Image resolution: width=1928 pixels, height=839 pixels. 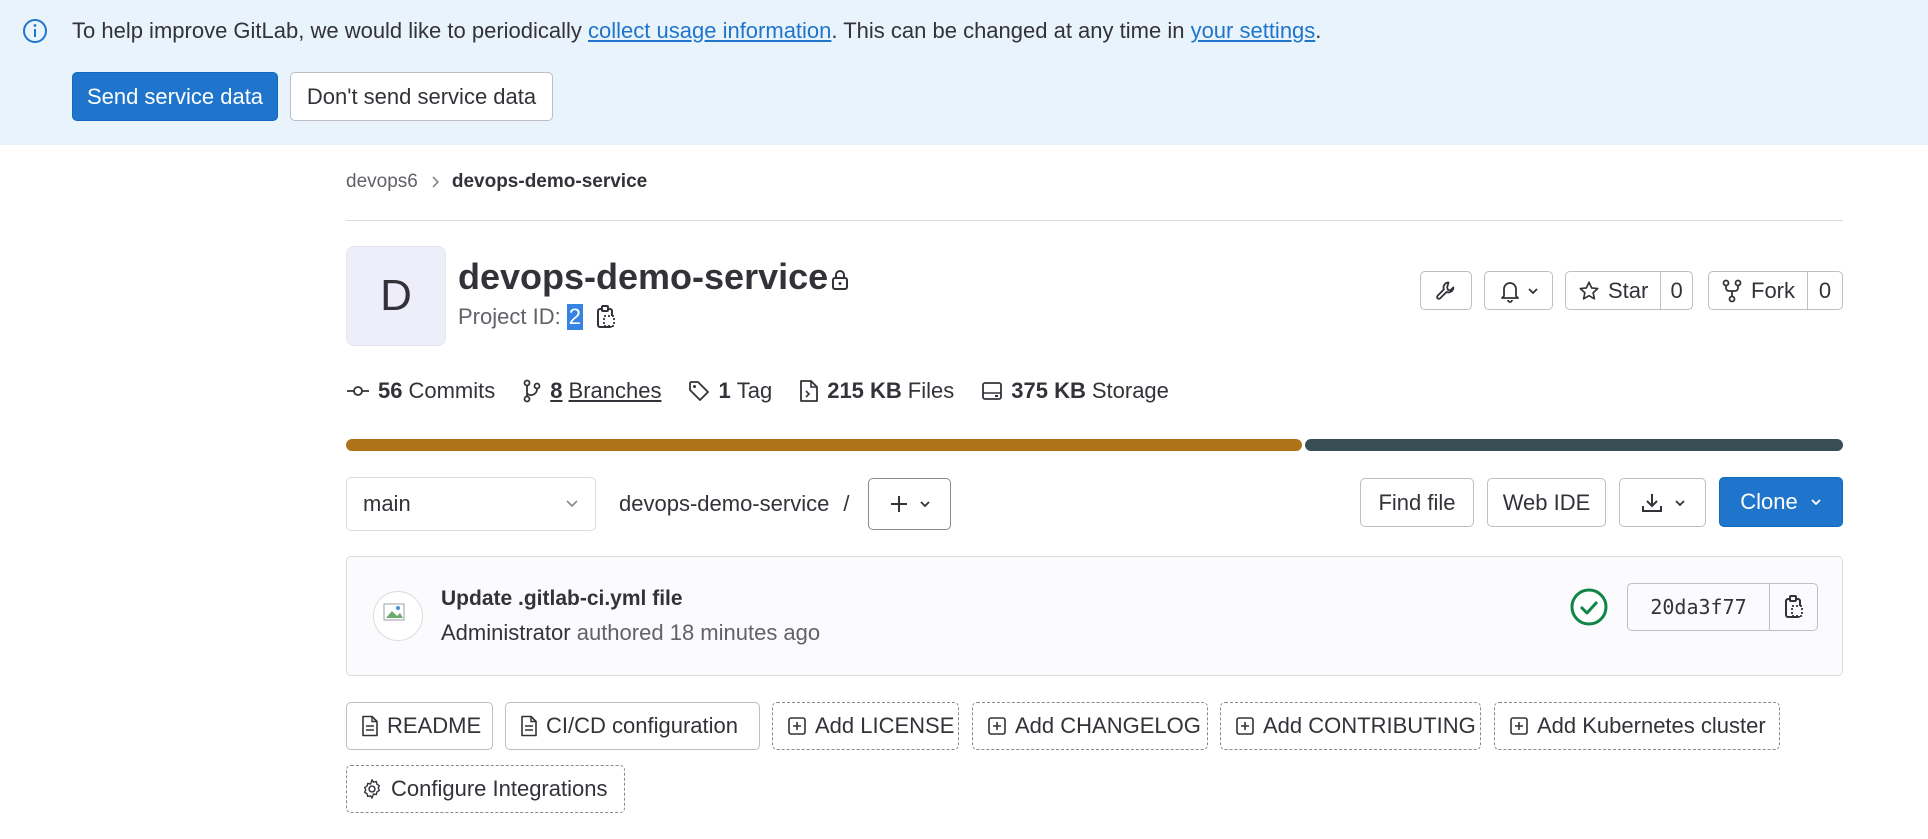 I want to click on commit-sha: 20da3f77, so click(x=1699, y=607).